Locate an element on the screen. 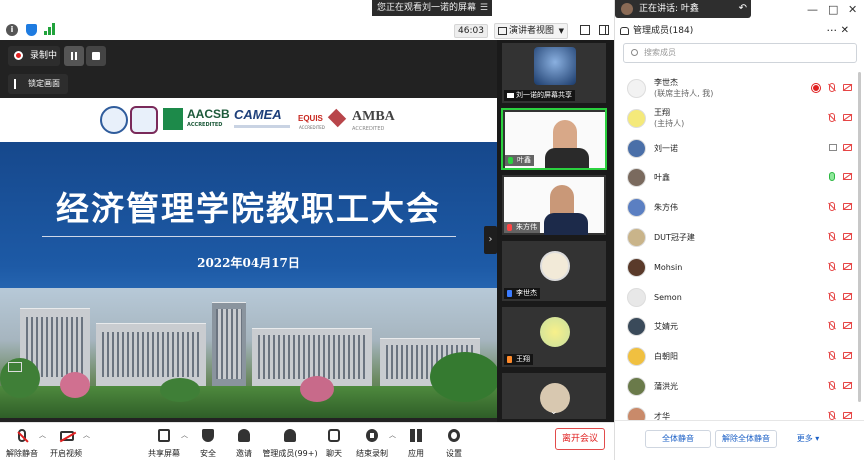 The width and height of the screenshot is (864, 460). video-tile-active-speaker: 叶鑫 is located at coordinates (554, 139).